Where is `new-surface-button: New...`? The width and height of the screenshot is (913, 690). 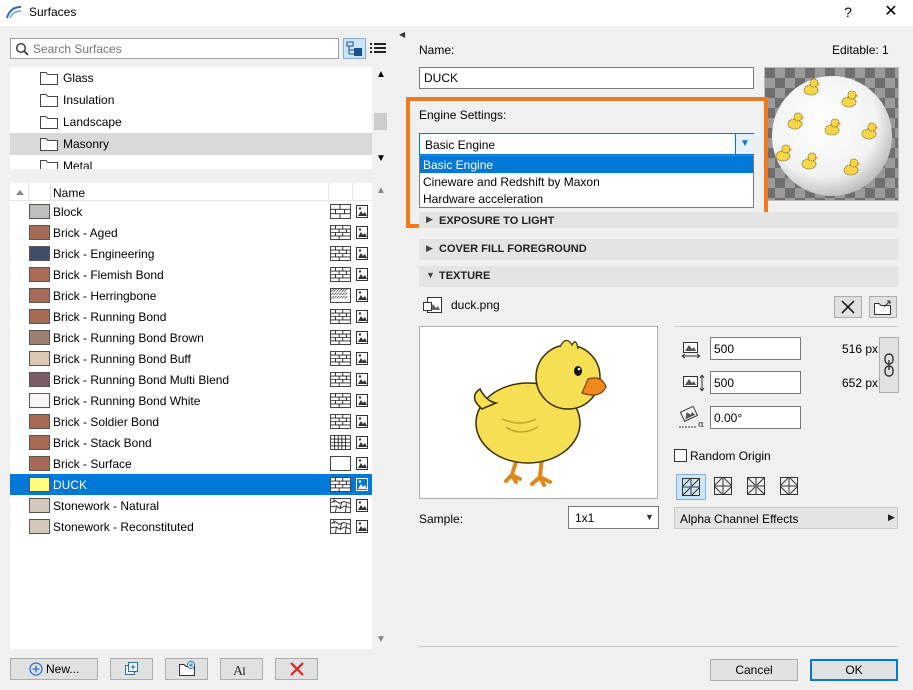
new-surface-button: New... is located at coordinates (54, 669).